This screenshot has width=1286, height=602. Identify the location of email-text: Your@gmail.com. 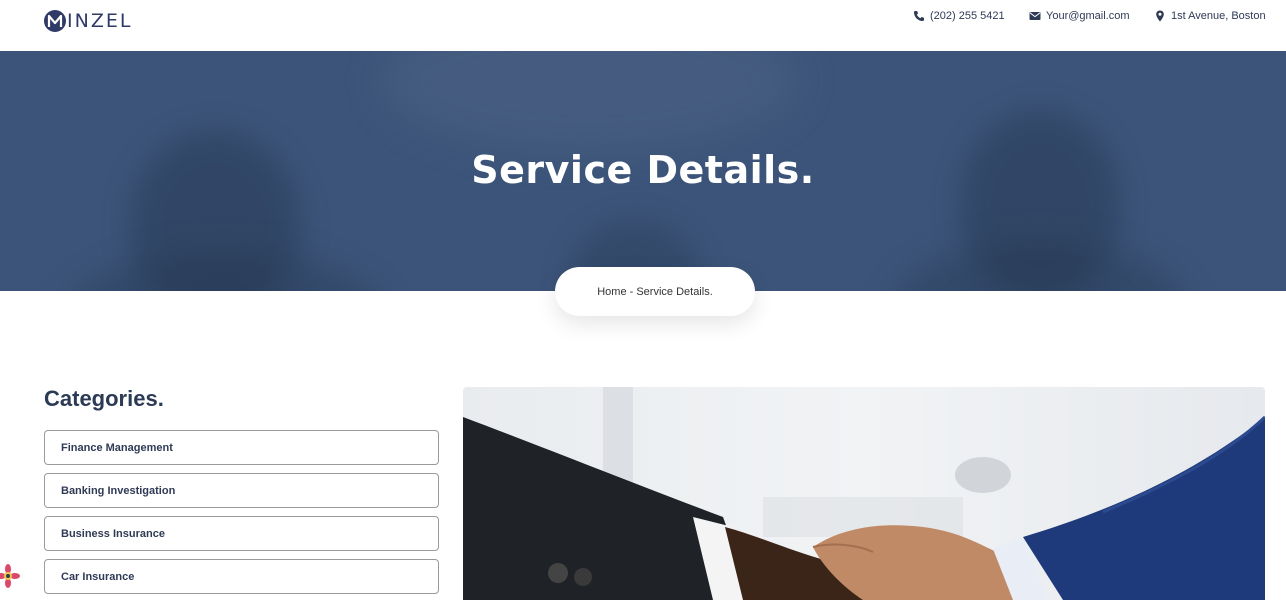
(1088, 16).